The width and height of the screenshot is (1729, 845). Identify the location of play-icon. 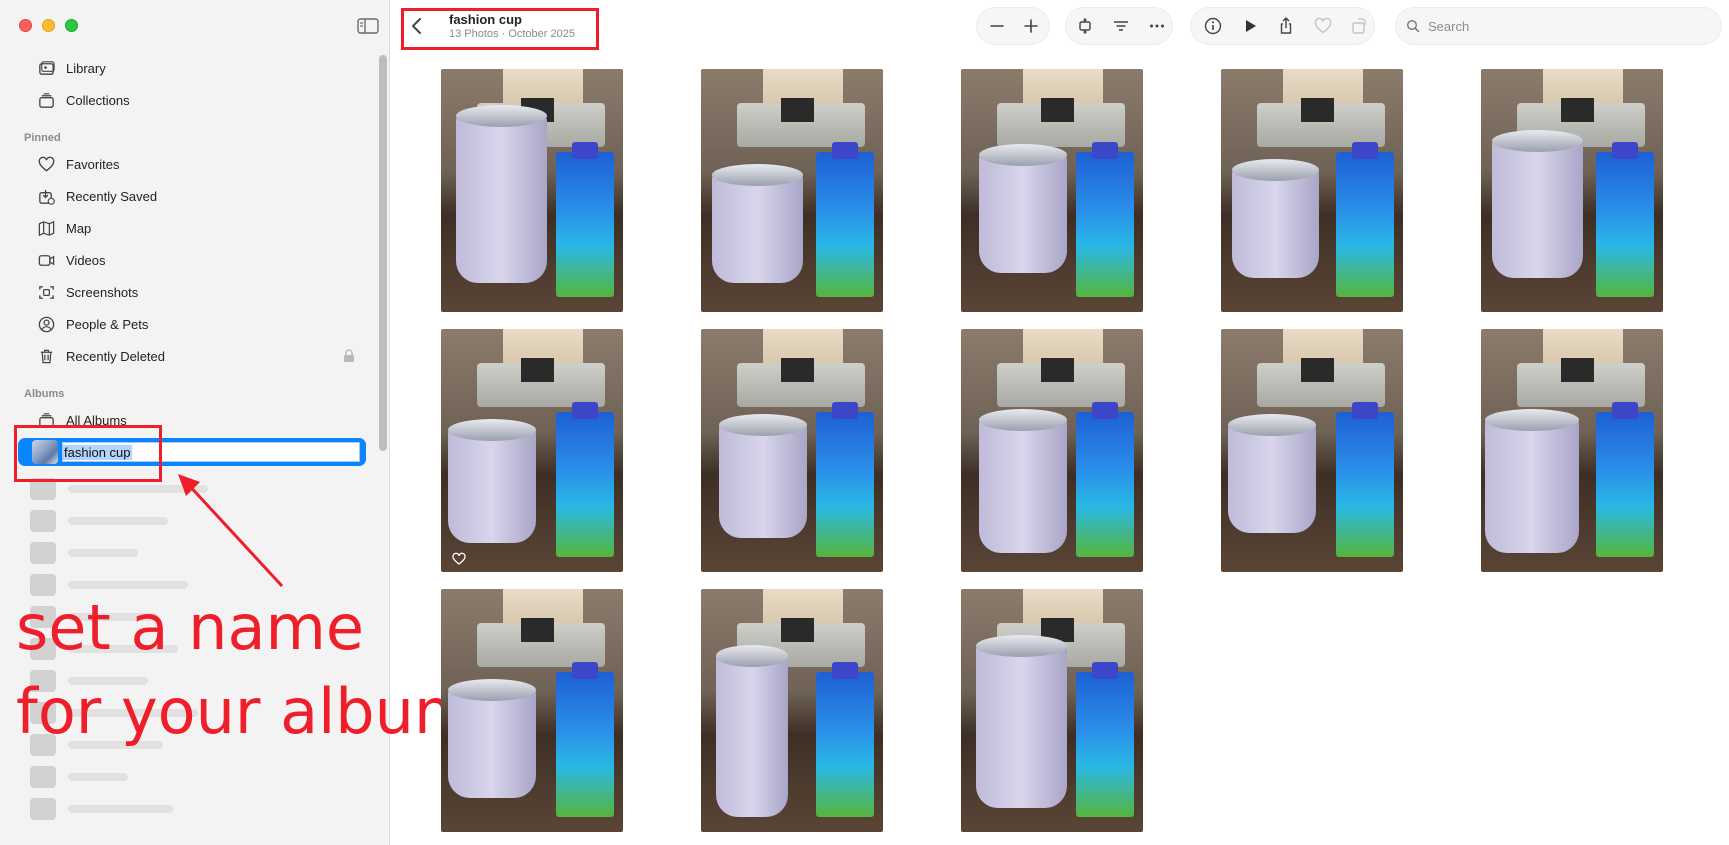
(1251, 26).